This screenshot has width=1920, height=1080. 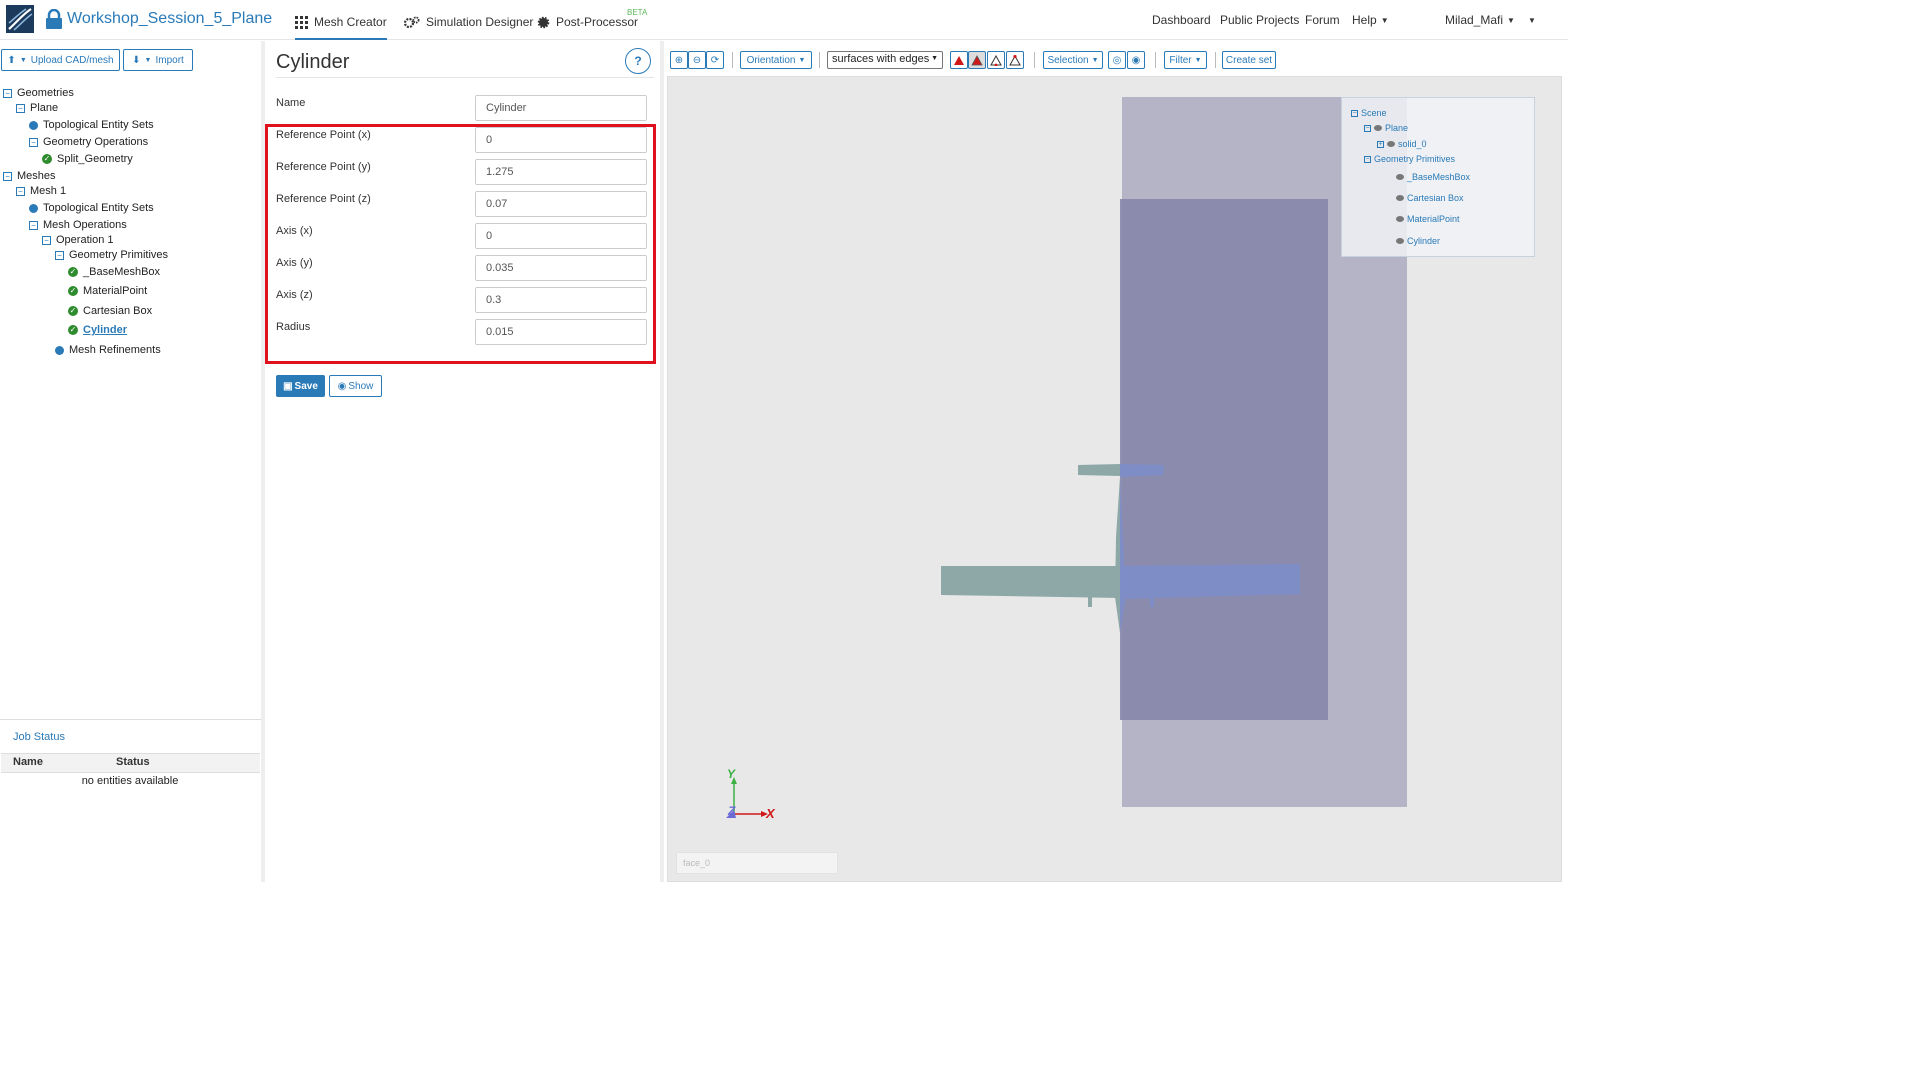 I want to click on scene-root: − Scene, so click(x=1369, y=113).